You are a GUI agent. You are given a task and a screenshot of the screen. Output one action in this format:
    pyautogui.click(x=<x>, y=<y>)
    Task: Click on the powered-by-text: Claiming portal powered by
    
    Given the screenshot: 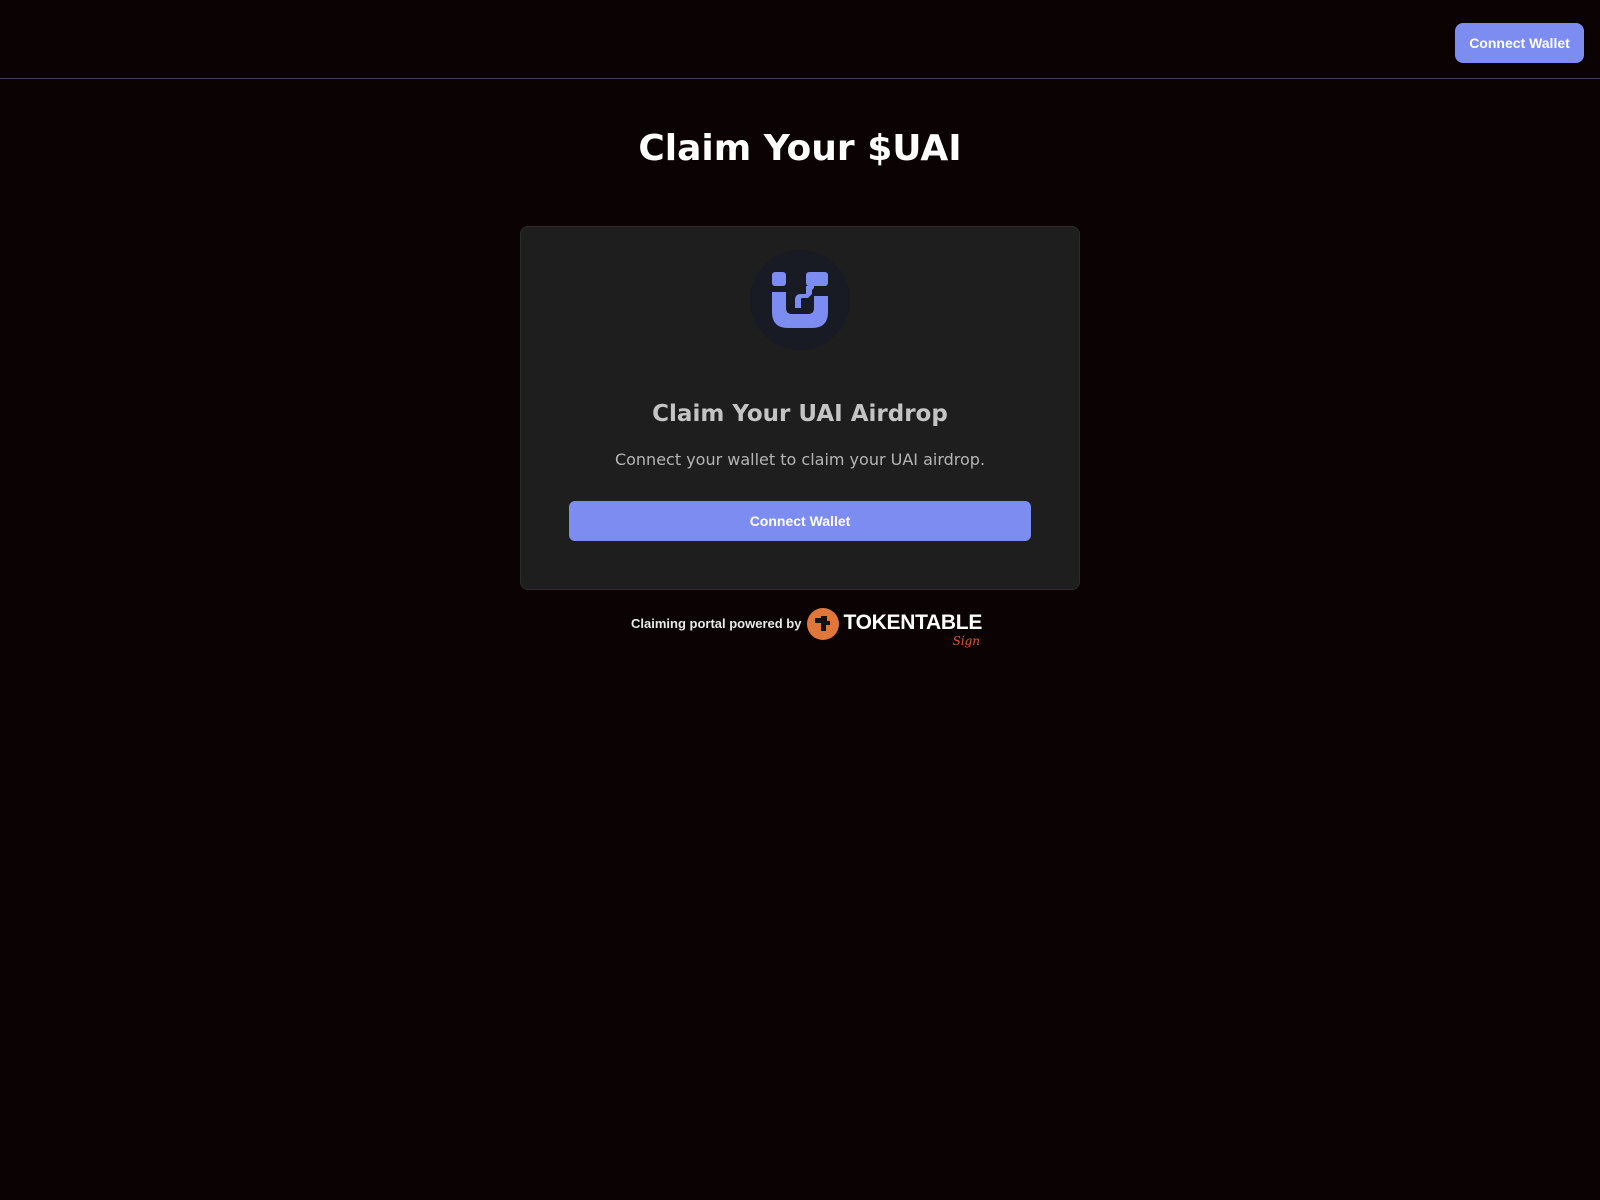 What is the action you would take?
    pyautogui.click(x=716, y=623)
    